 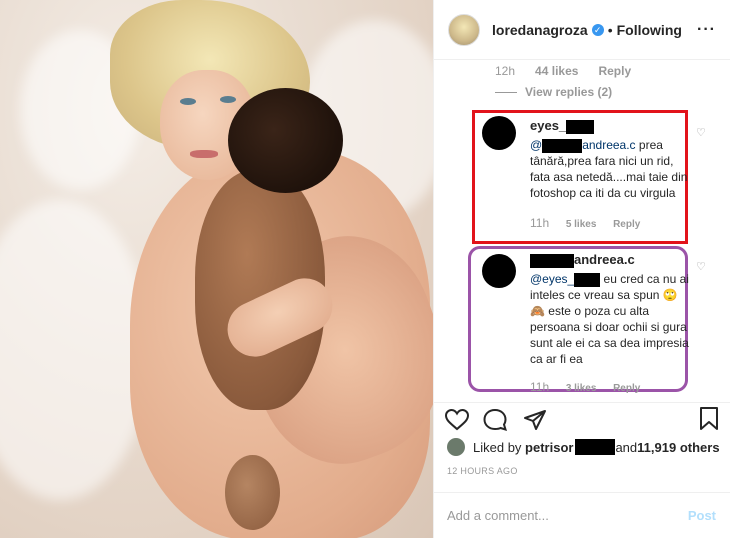 What do you see at coordinates (610, 388) in the screenshot?
I see `comment2-meta: 11h 3 likes Reply` at bounding box center [610, 388].